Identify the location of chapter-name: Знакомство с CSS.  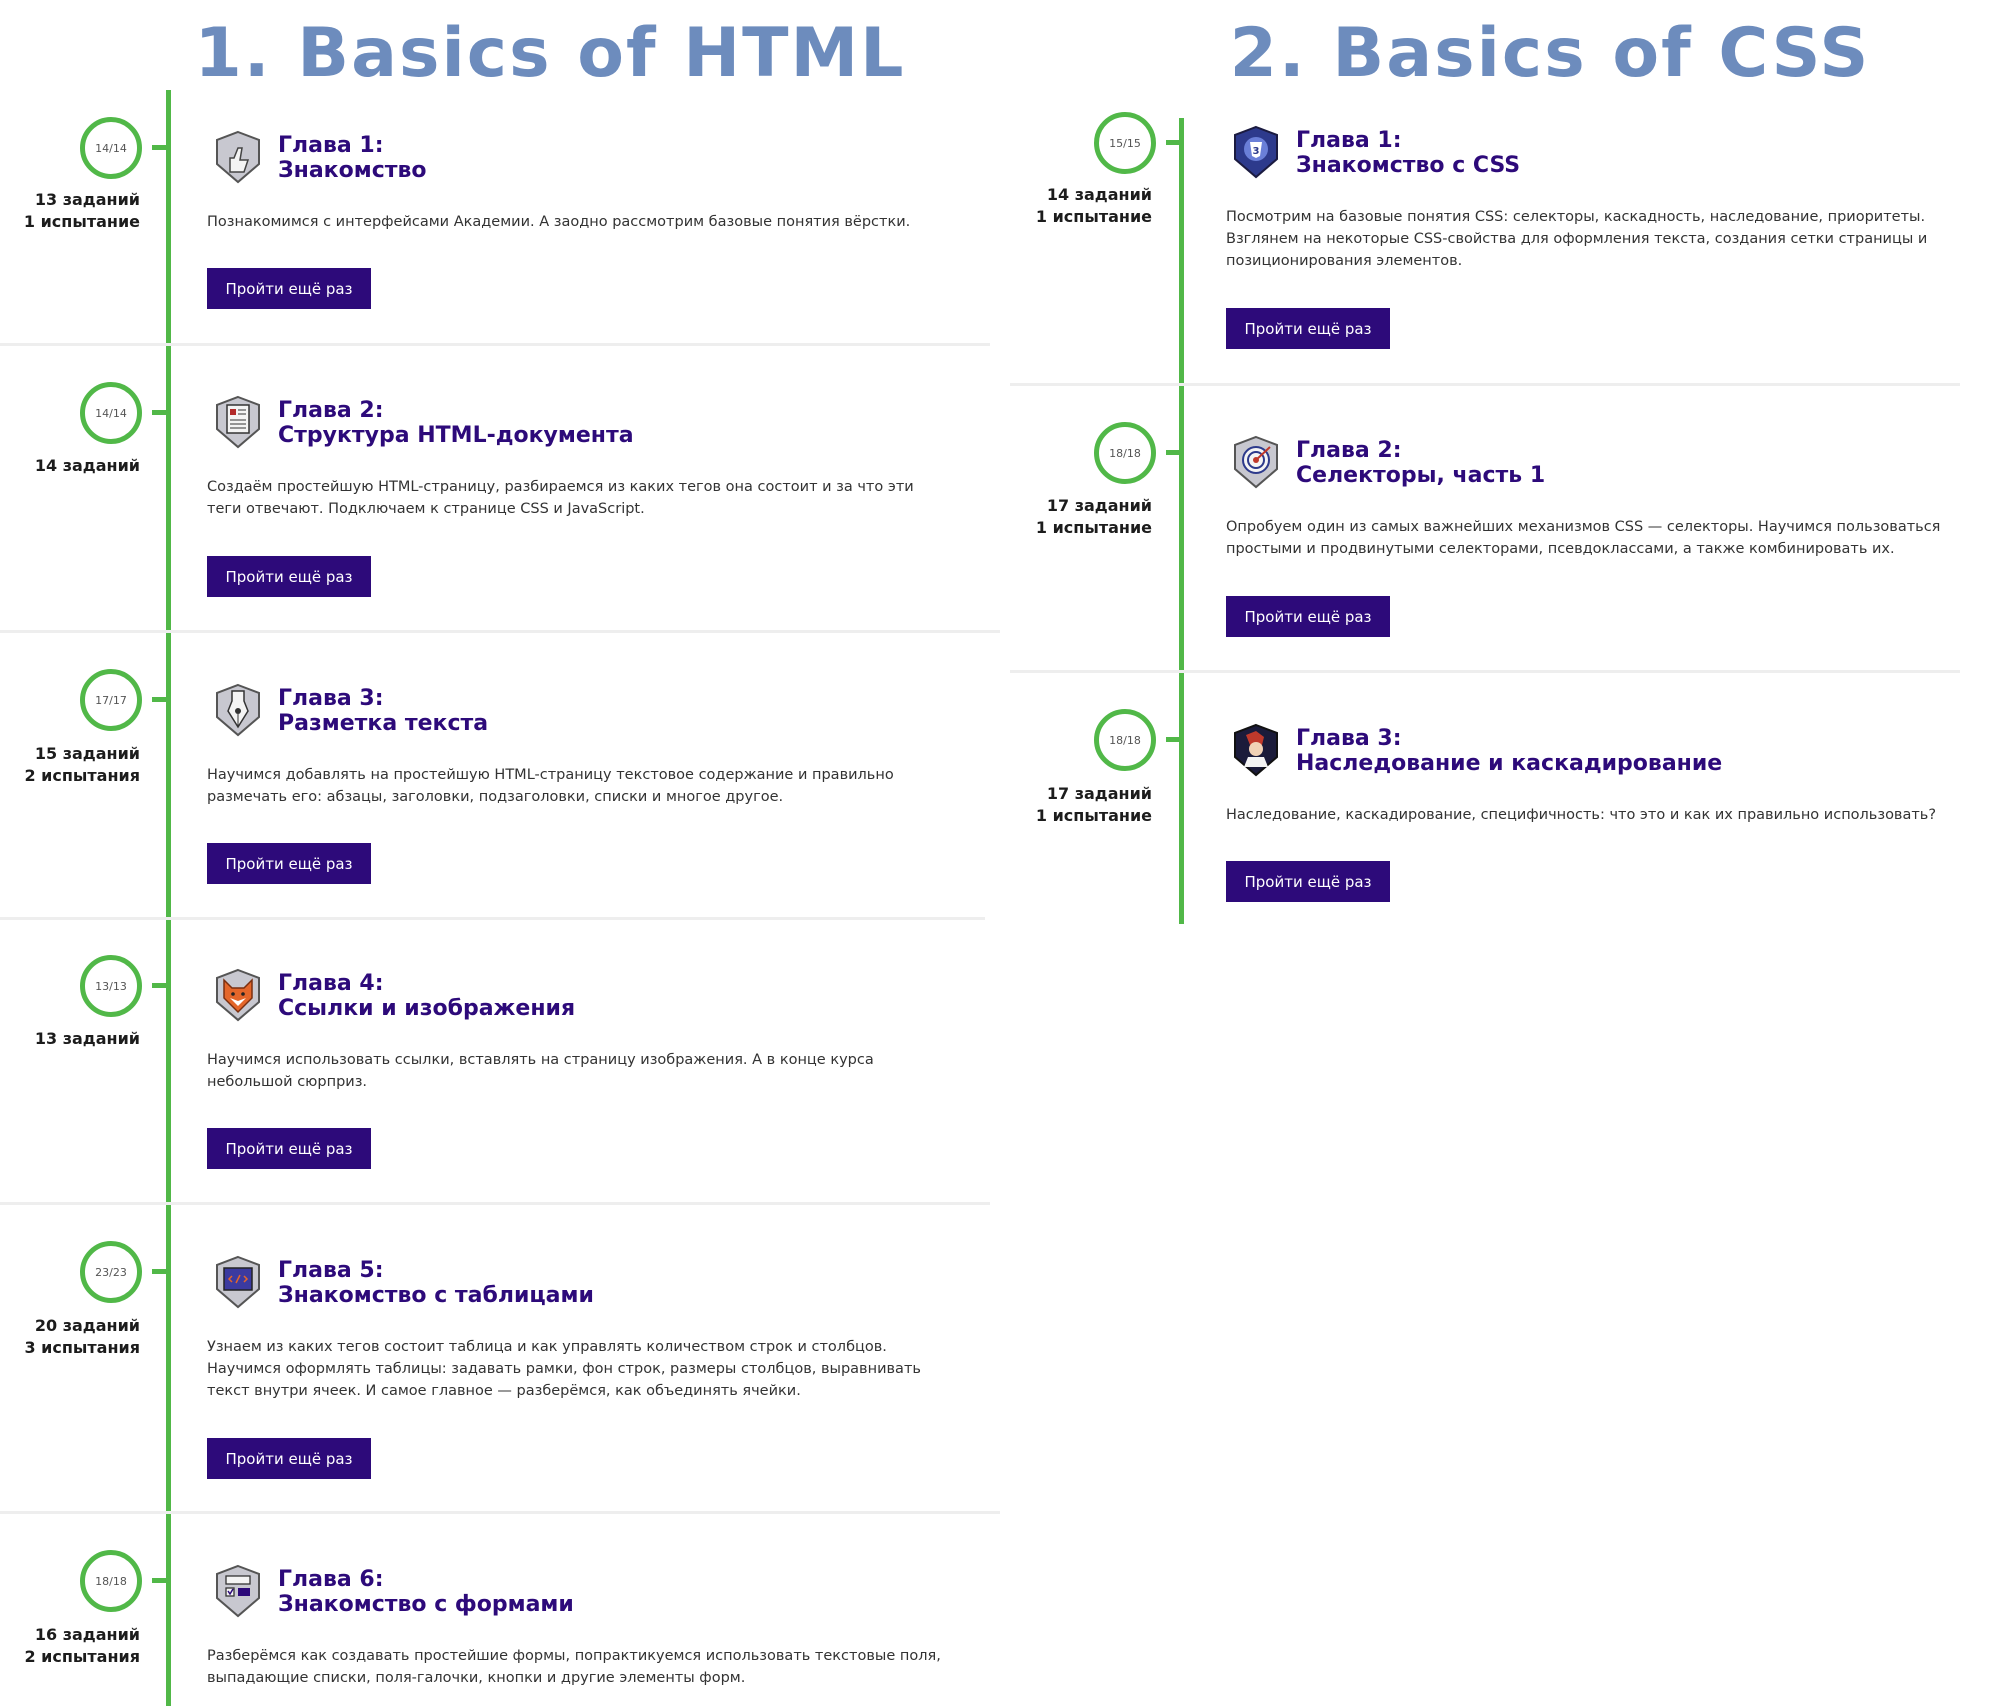
(1408, 165).